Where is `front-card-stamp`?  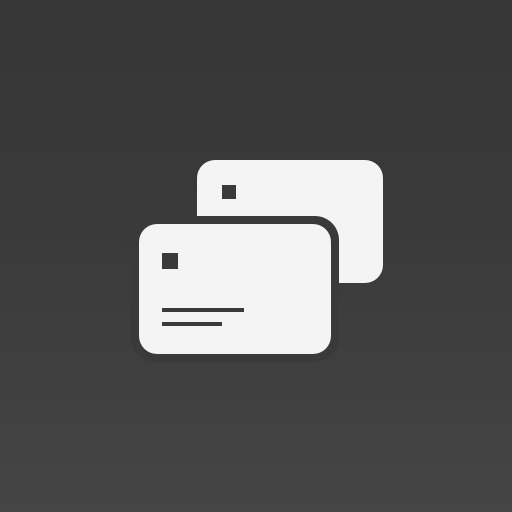 front-card-stamp is located at coordinates (170, 261).